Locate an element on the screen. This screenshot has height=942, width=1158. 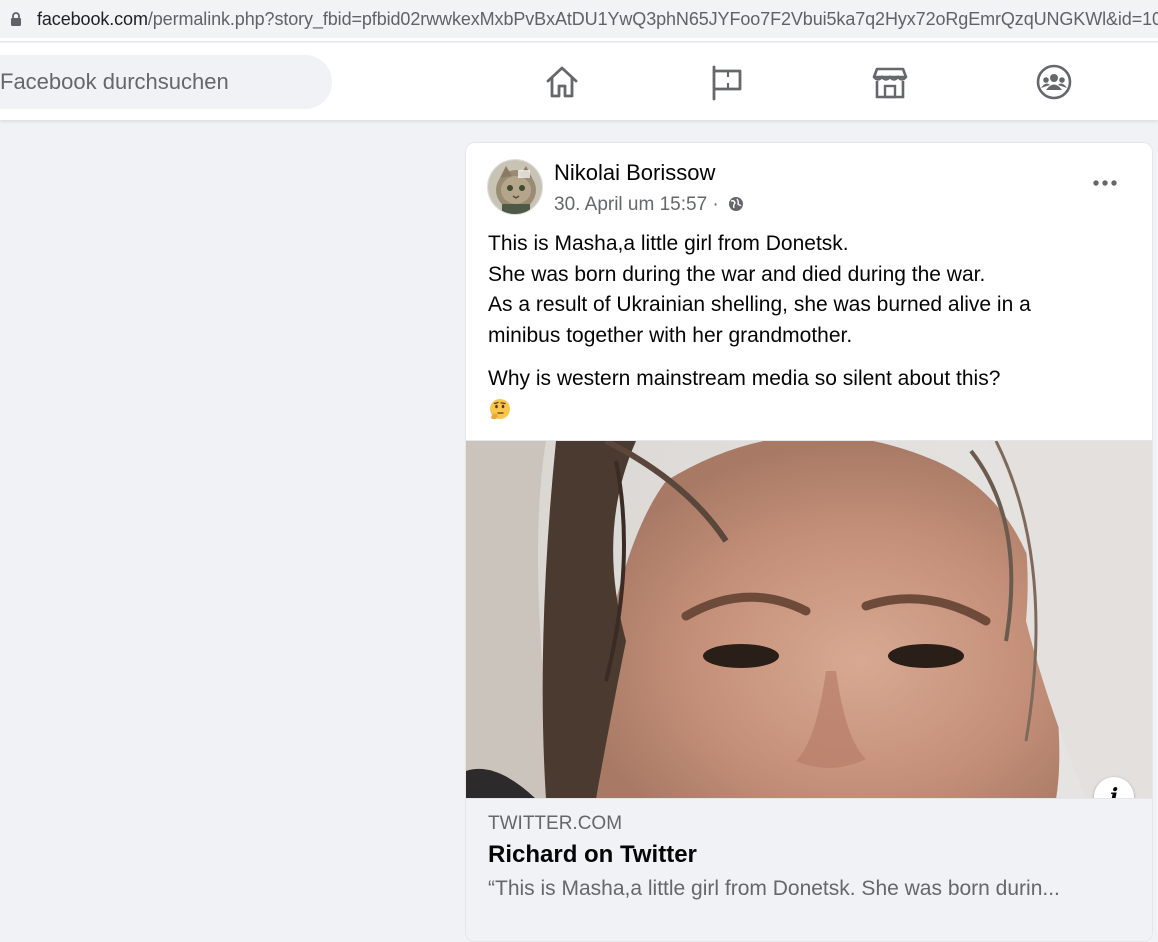
marketplace-icon is located at coordinates (890, 82).